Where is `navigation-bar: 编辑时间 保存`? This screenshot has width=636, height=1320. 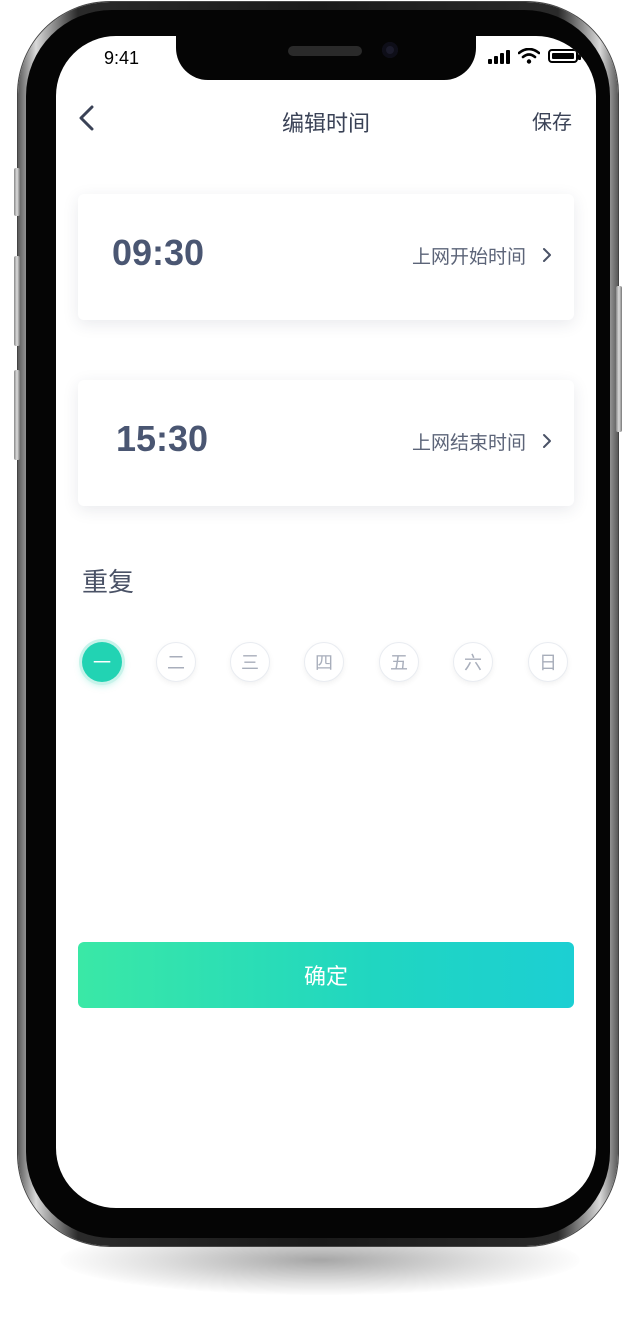
navigation-bar: 编辑时间 保存 is located at coordinates (326, 118).